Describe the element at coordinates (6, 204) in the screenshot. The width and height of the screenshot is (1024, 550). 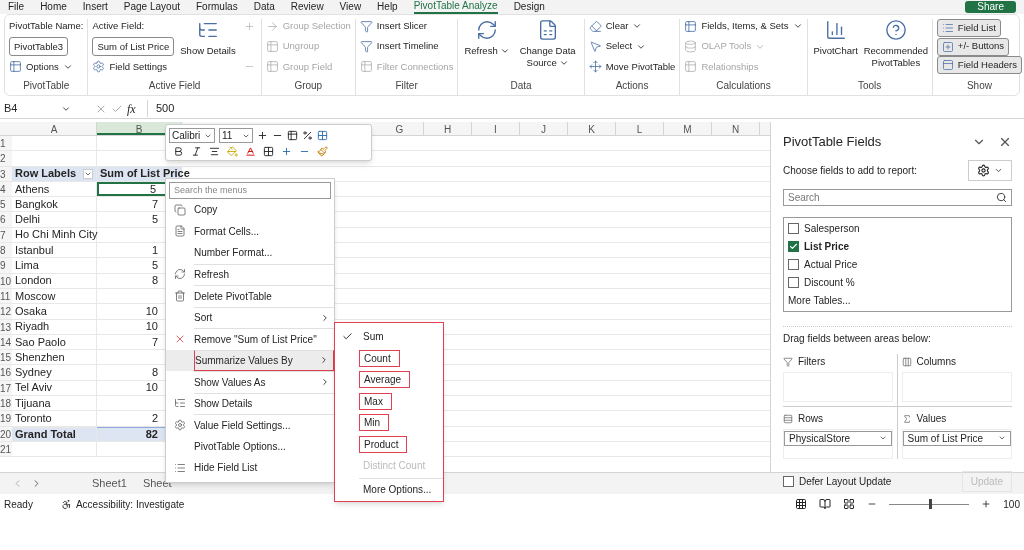
I see `row-number: 5` at that location.